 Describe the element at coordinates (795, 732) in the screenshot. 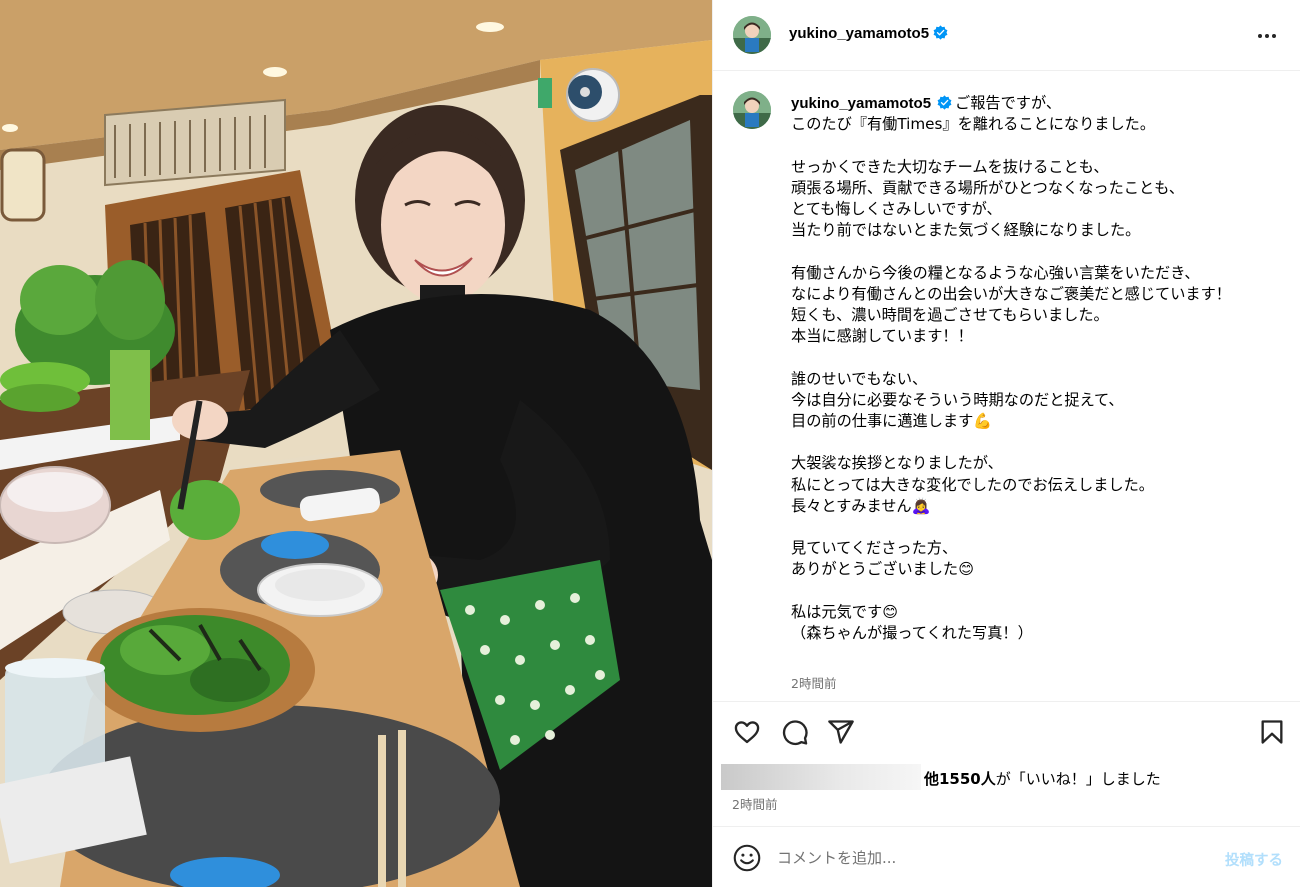

I see `comment-icon` at that location.